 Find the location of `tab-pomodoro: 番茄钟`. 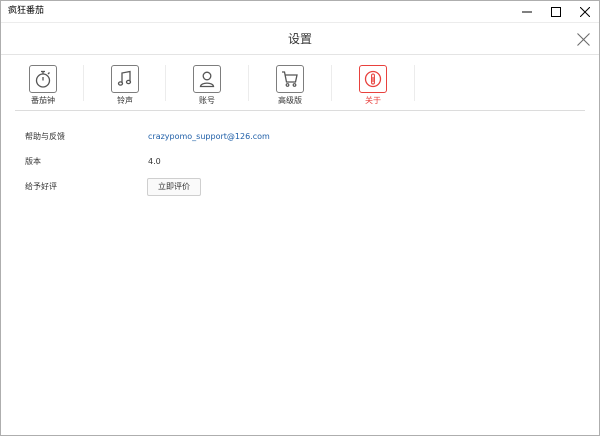

tab-pomodoro: 番茄钟 is located at coordinates (43, 87).